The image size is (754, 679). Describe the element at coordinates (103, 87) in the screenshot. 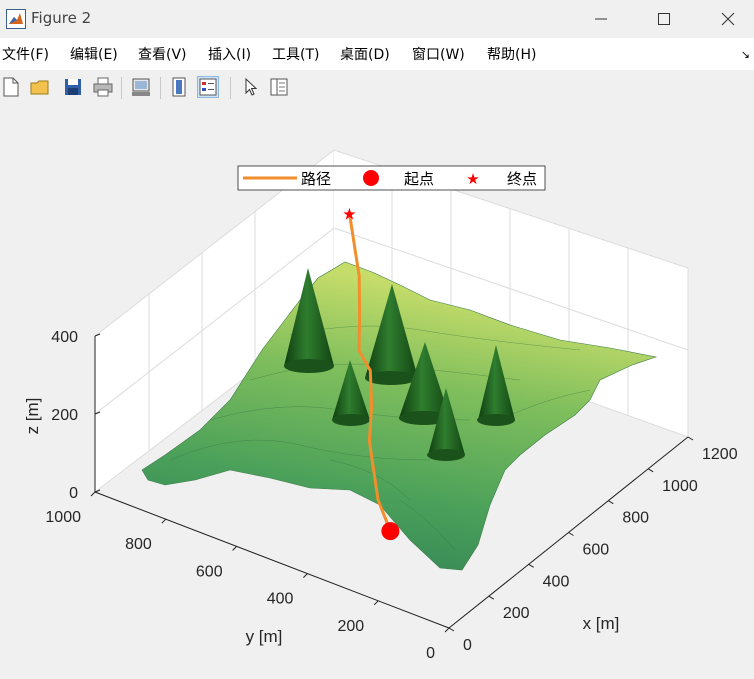

I see `print-icon` at that location.